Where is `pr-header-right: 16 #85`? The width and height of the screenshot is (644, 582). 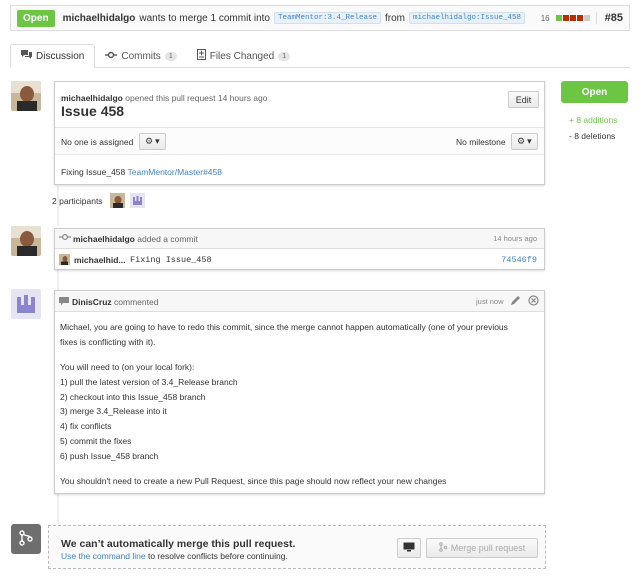 pr-header-right: 16 #85 is located at coordinates (582, 18).